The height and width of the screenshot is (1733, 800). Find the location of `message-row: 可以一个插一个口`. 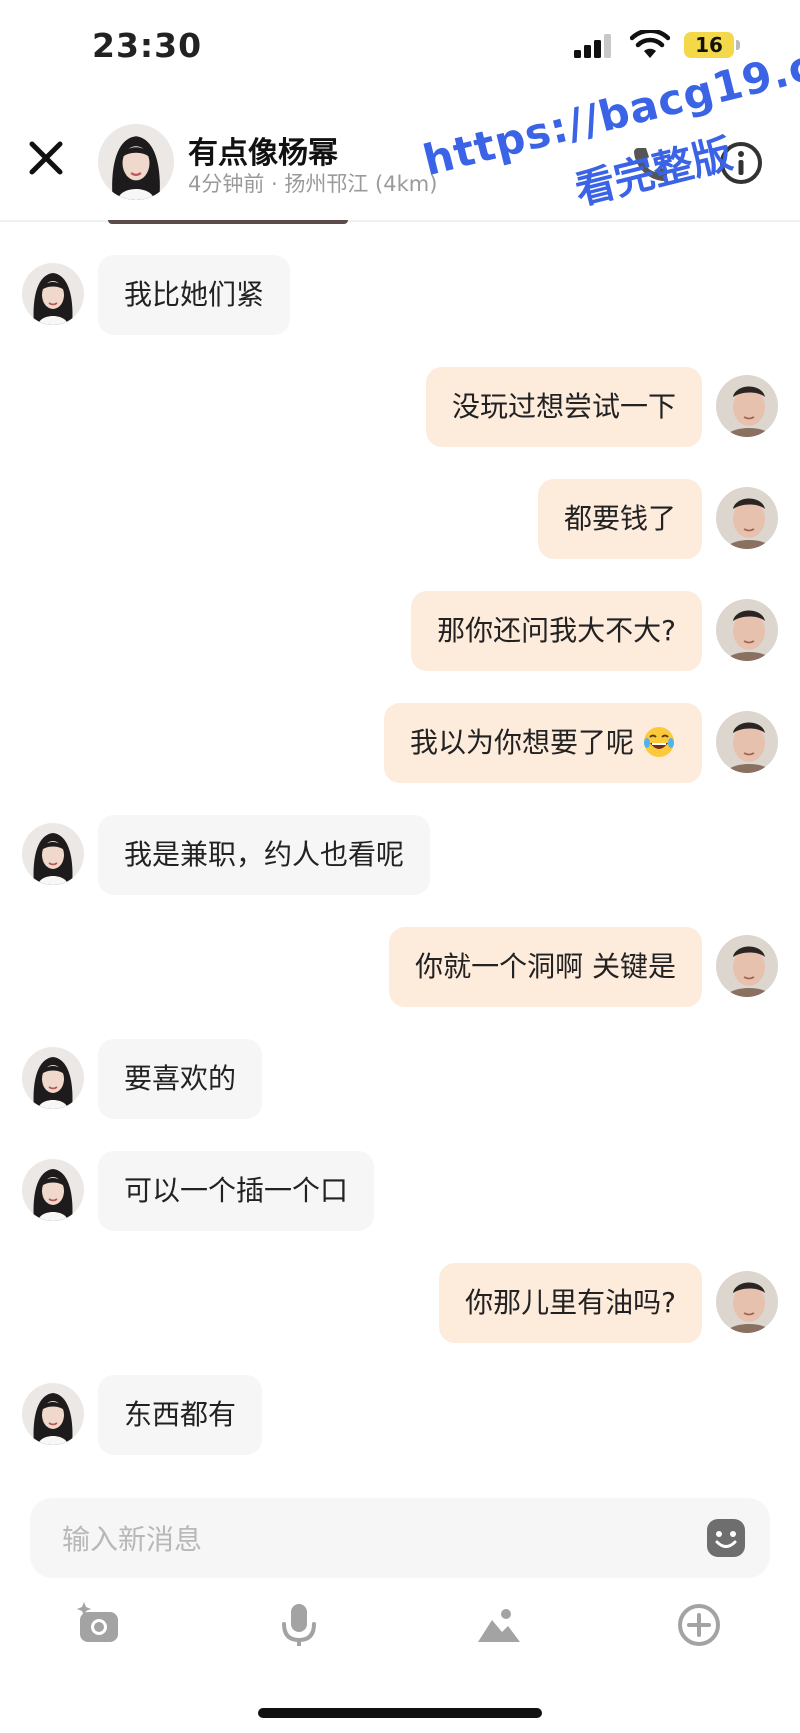

message-row: 可以一个插一个口 is located at coordinates (400, 1191).